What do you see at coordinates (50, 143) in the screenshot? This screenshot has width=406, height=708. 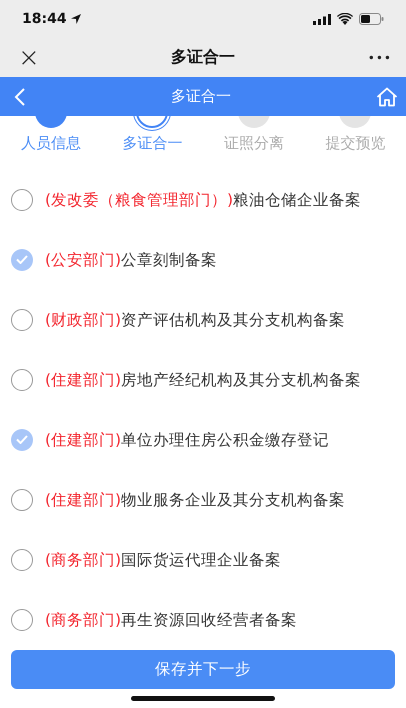 I see `step-label: 人员信息` at bounding box center [50, 143].